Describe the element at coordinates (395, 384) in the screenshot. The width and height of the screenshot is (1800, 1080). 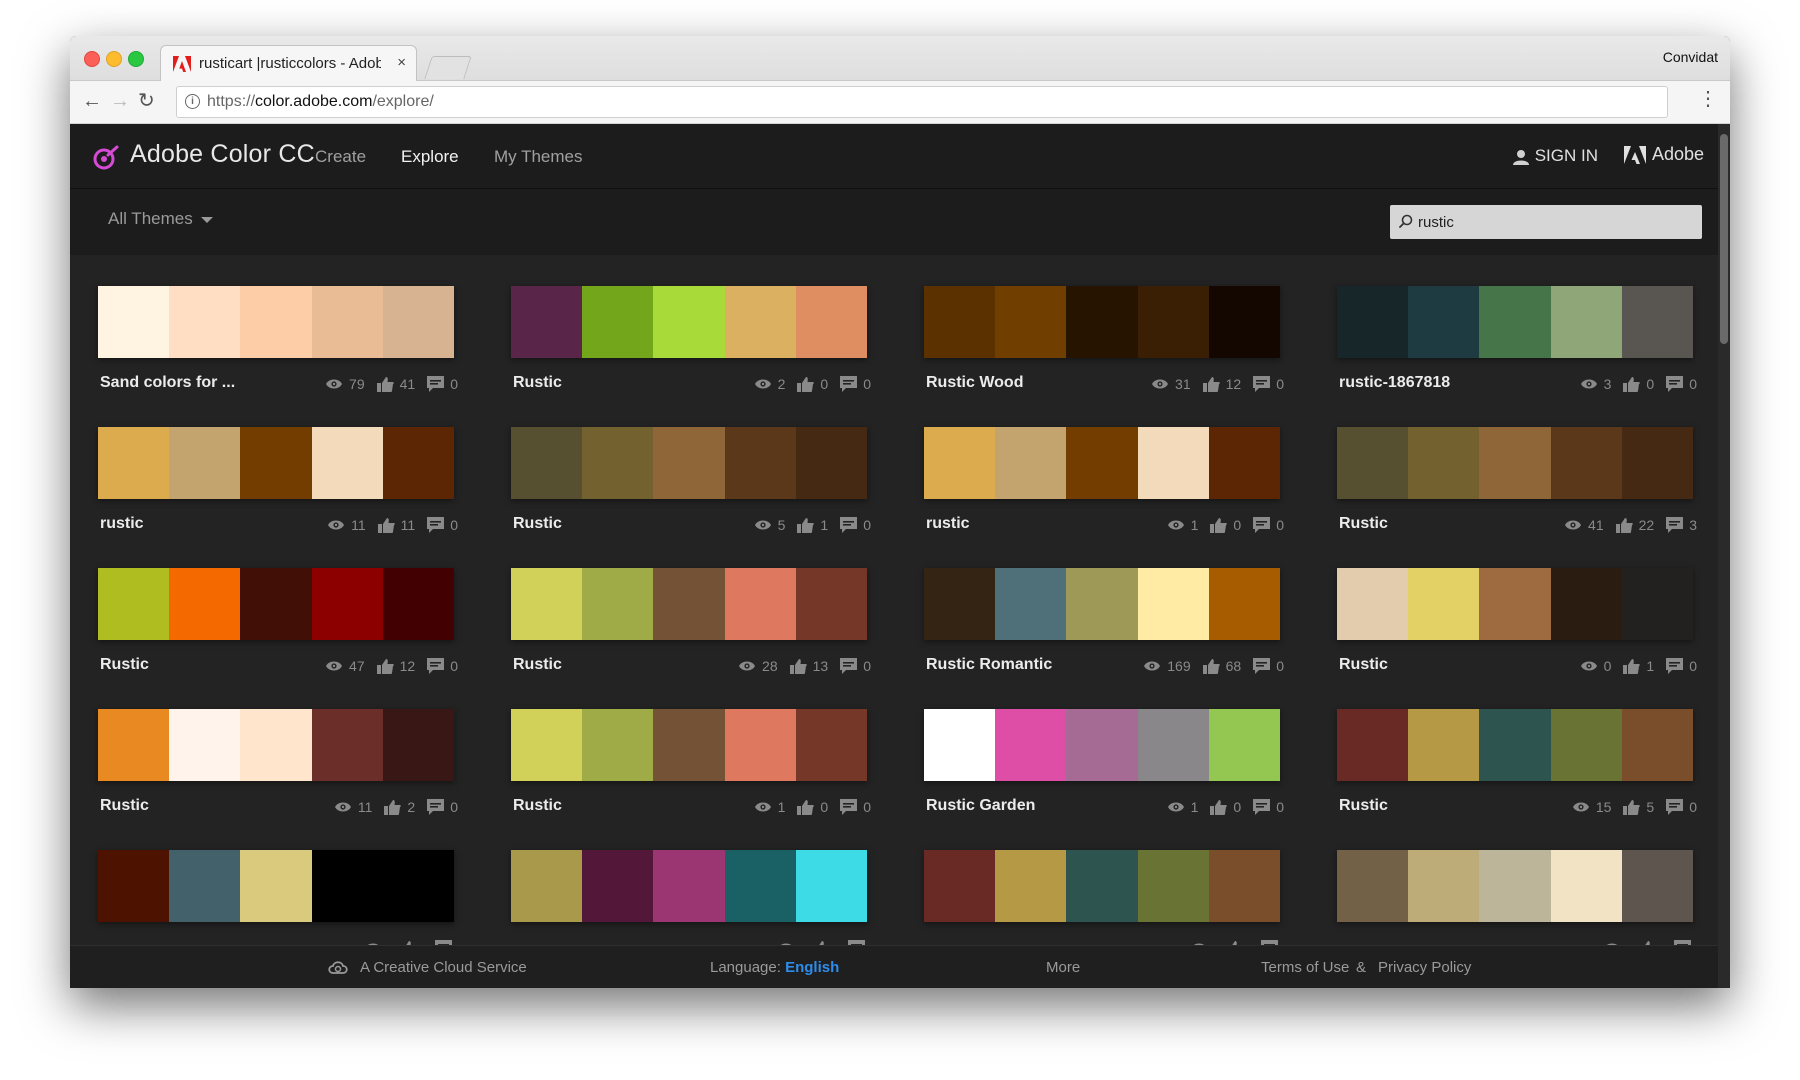
I see `likes-stat: 41` at that location.